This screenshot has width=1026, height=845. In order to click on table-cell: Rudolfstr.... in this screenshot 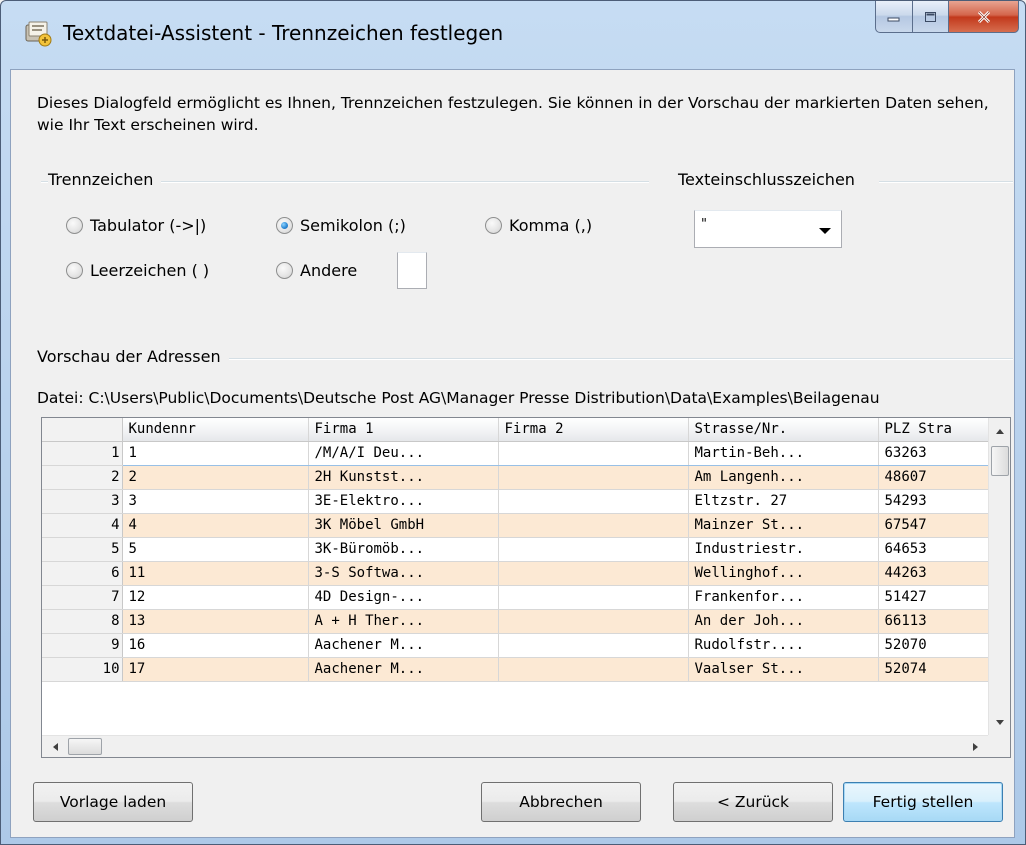, I will do `click(783, 645)`.